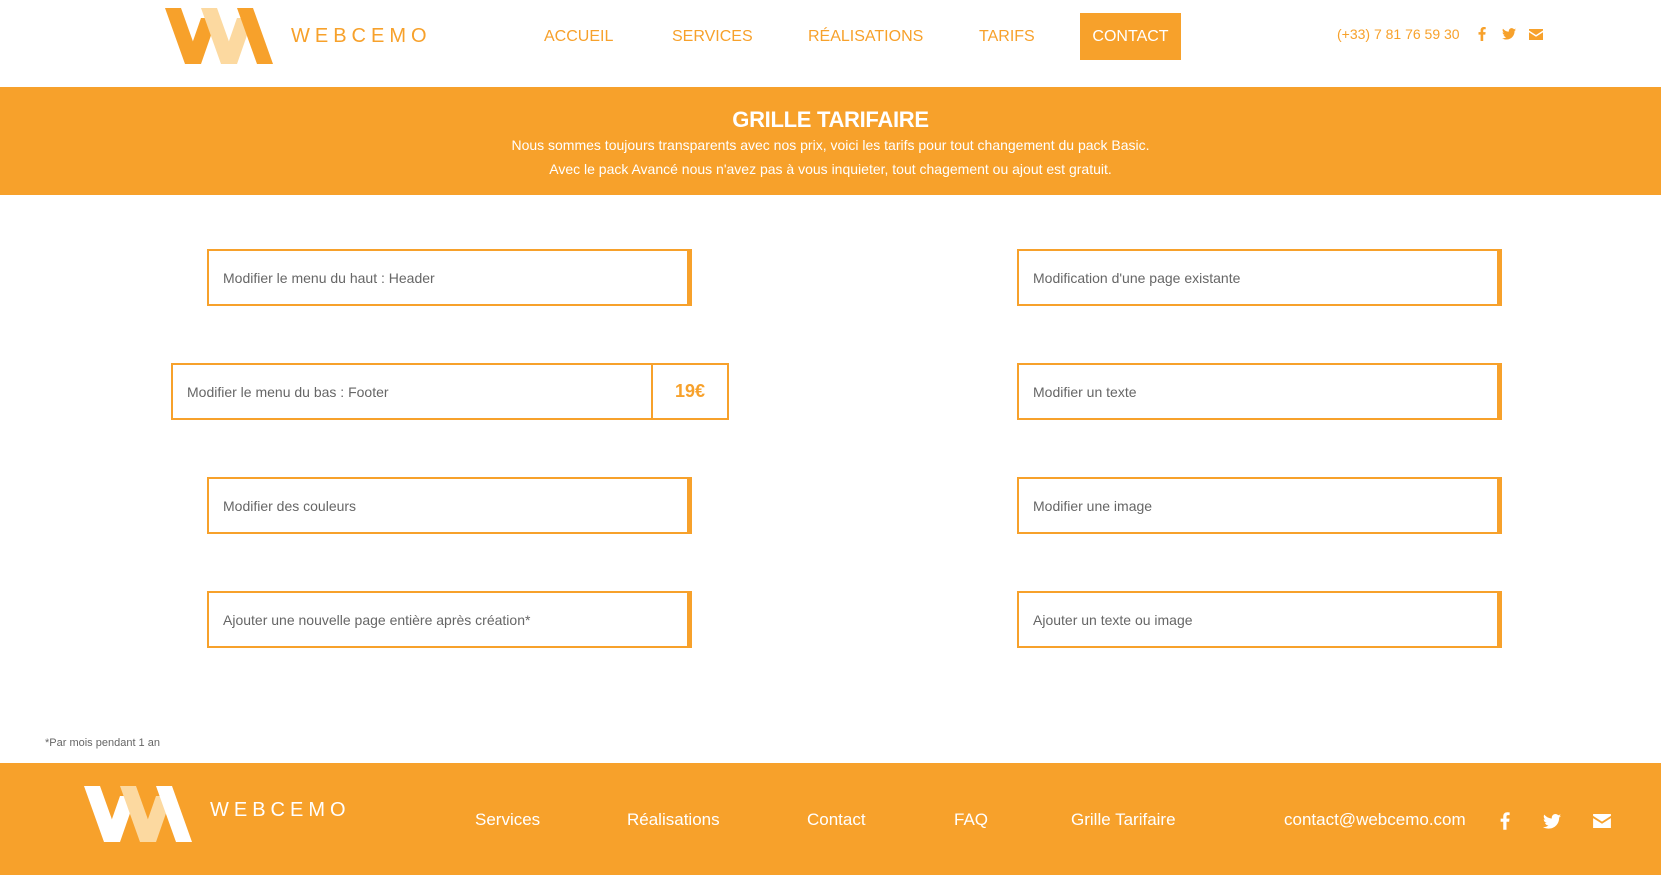 Image resolution: width=1661 pixels, height=875 pixels. Describe the element at coordinates (865, 37) in the screenshot. I see `nav-item-realisations: RÉALISATIONS` at that location.